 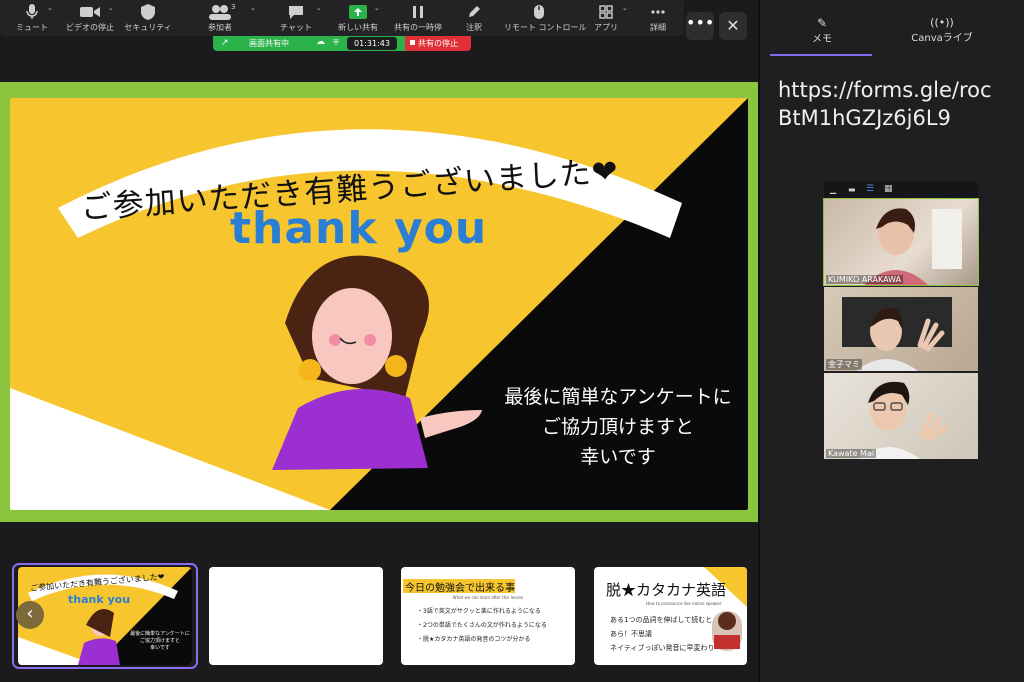 What do you see at coordinates (336, 42) in the screenshot?
I see `shield-check-icon: ⛨` at bounding box center [336, 42].